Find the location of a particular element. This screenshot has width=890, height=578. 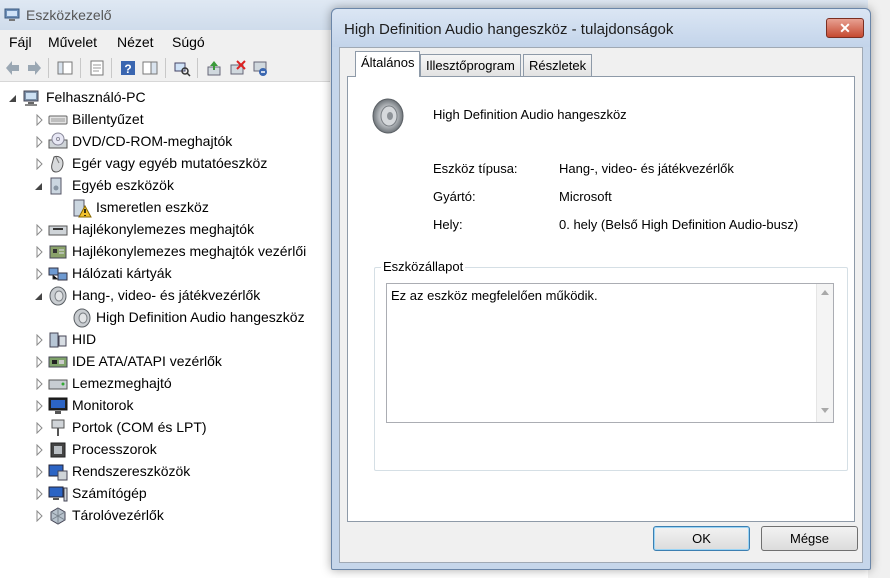

tree-item-high-definition-audio-hangeszkoz: High Definition Audio hangeszköz is located at coordinates (194, 318).